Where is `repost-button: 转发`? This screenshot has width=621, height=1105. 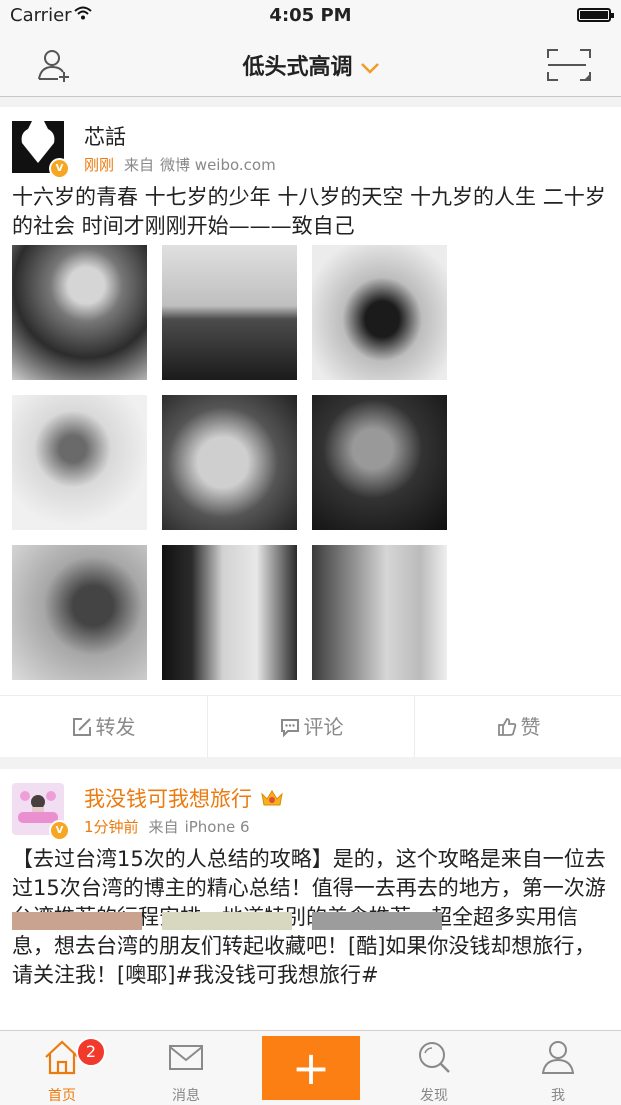
repost-button: 转发 is located at coordinates (103, 727).